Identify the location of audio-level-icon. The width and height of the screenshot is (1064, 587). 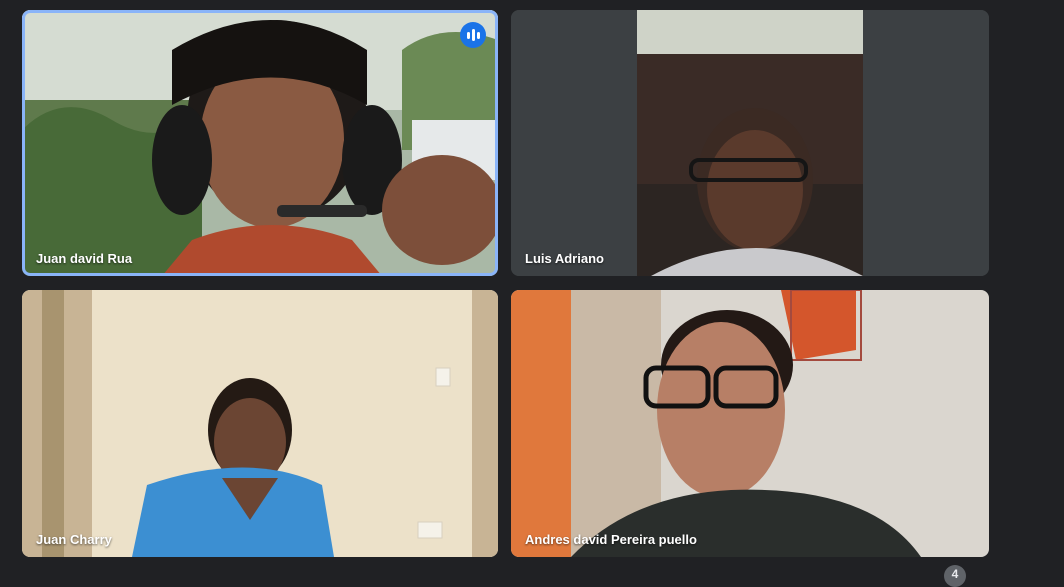
(473, 35).